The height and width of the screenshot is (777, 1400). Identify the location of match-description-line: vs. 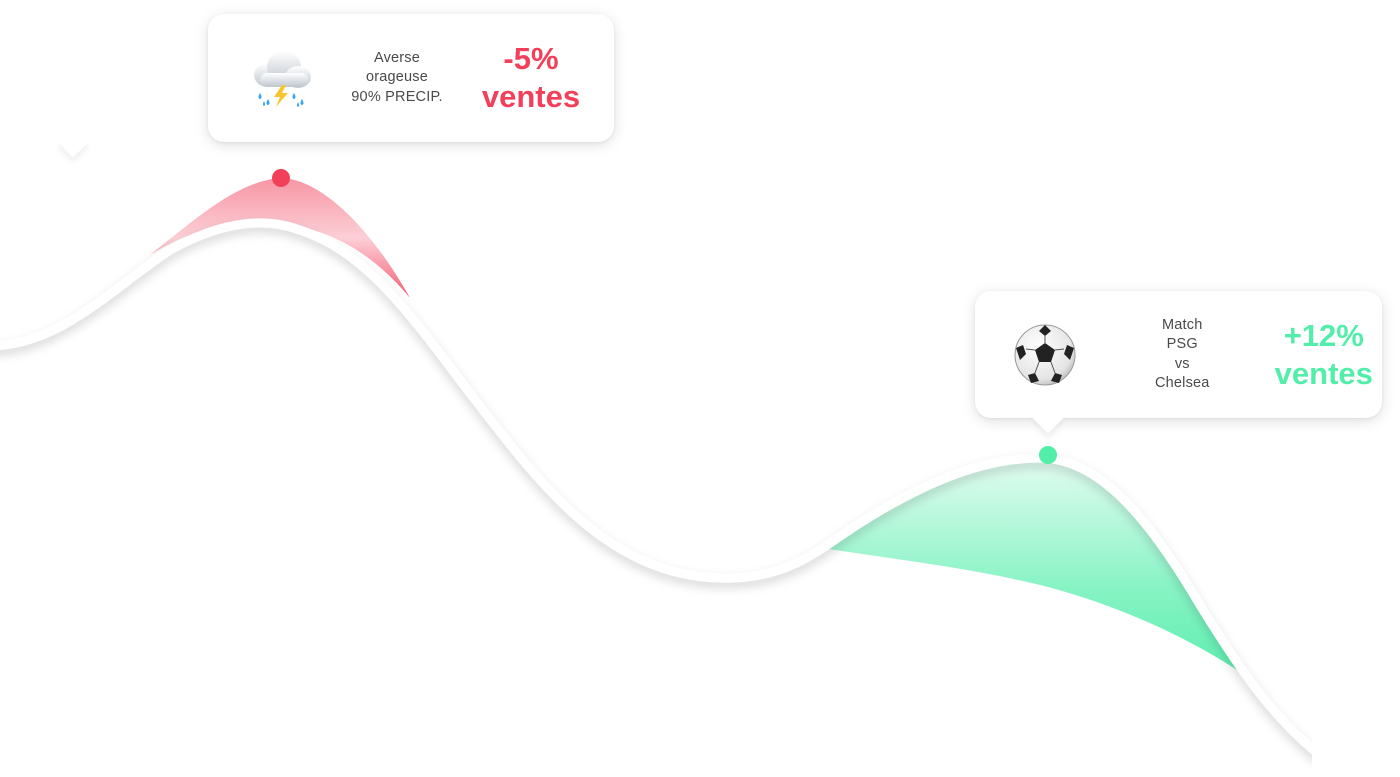
(1182, 363).